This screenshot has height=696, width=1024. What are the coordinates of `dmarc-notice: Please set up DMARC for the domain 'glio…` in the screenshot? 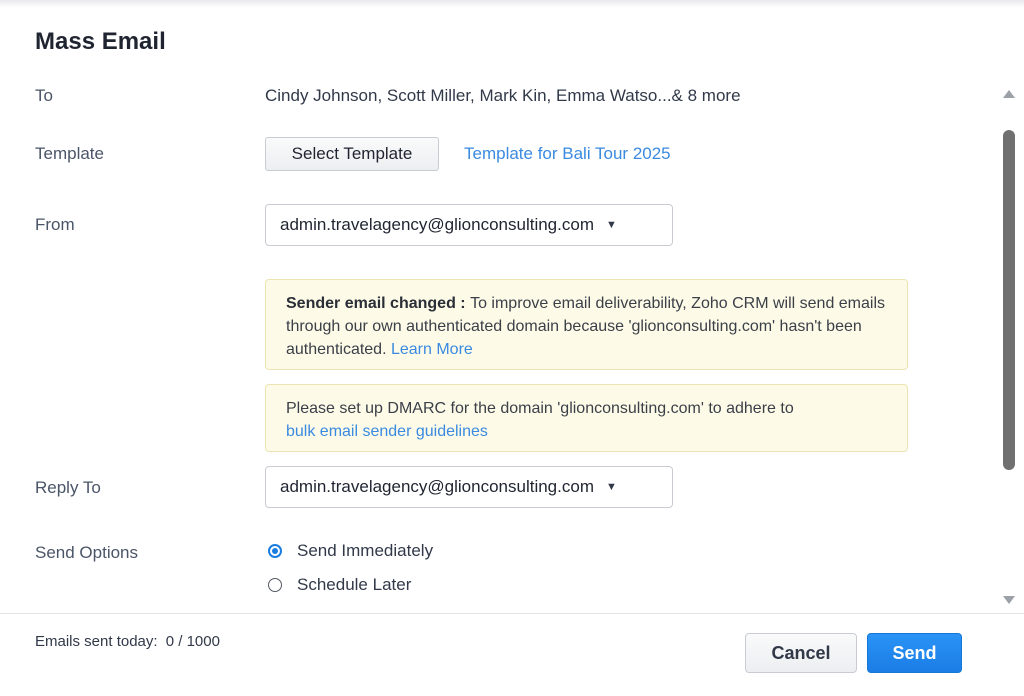 It's located at (586, 418).